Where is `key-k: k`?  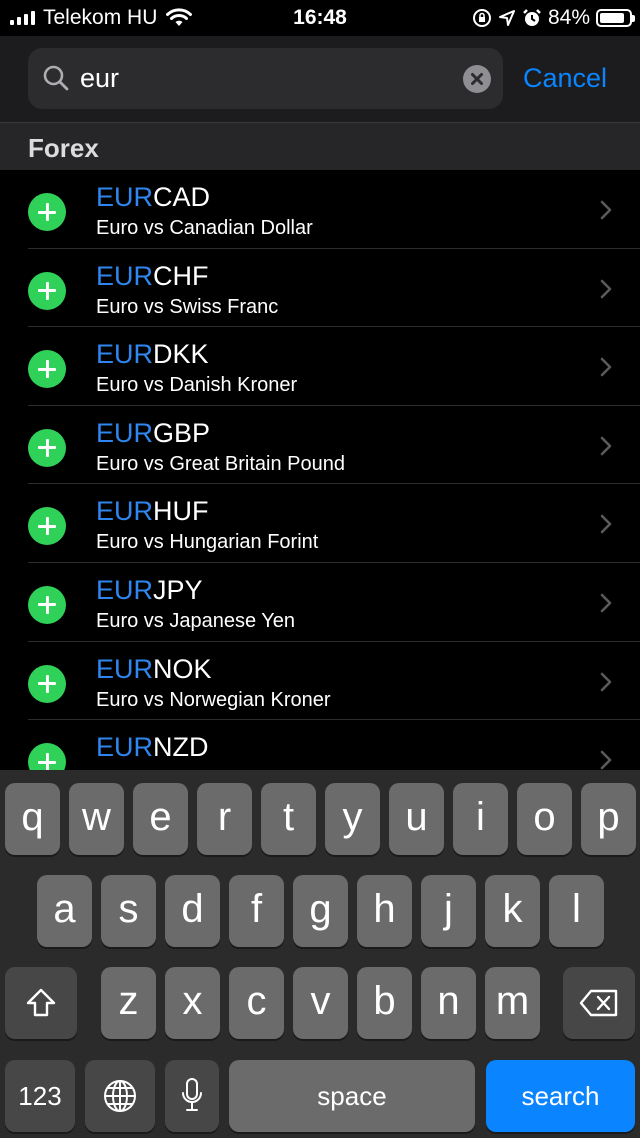 key-k: k is located at coordinates (512, 911).